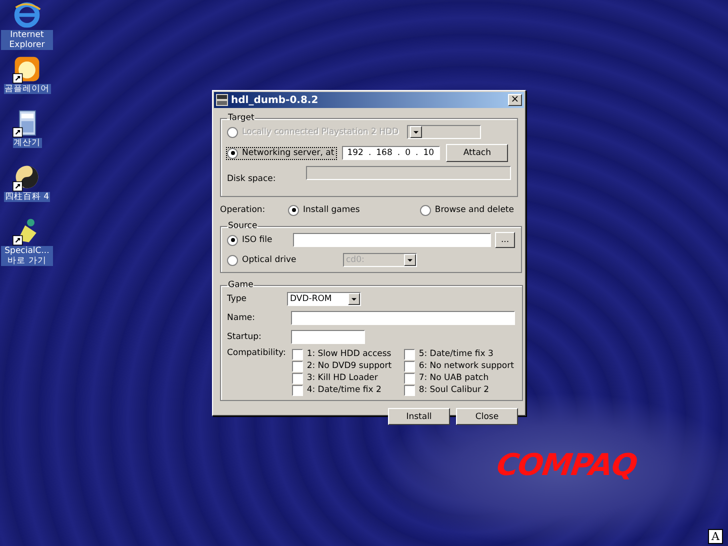 This screenshot has height=546, width=728. Describe the element at coordinates (324, 210) in the screenshot. I see `radio-option: Install games` at that location.